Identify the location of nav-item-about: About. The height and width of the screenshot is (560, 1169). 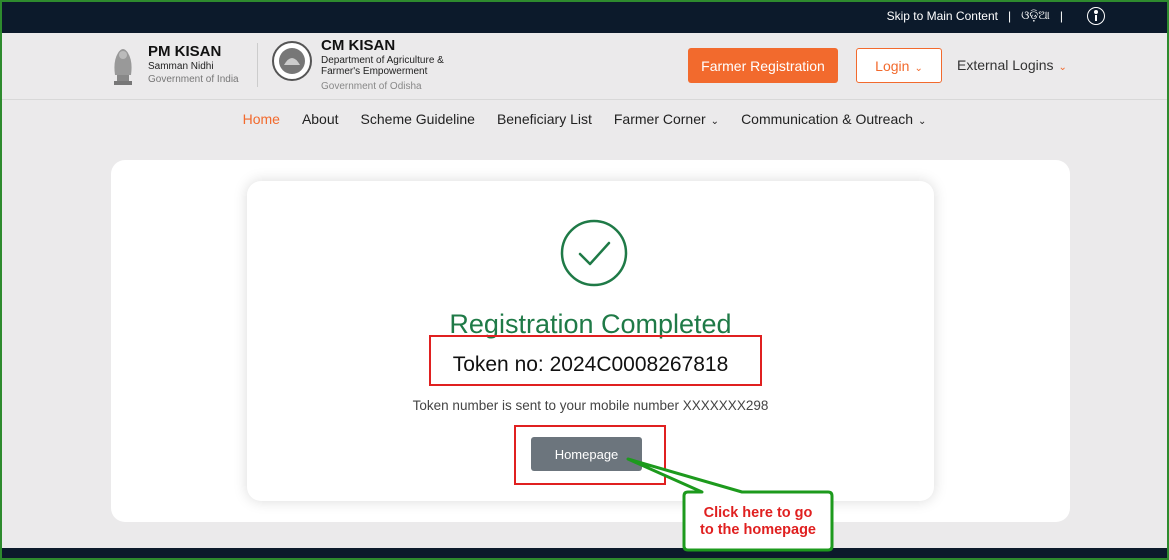
(320, 119).